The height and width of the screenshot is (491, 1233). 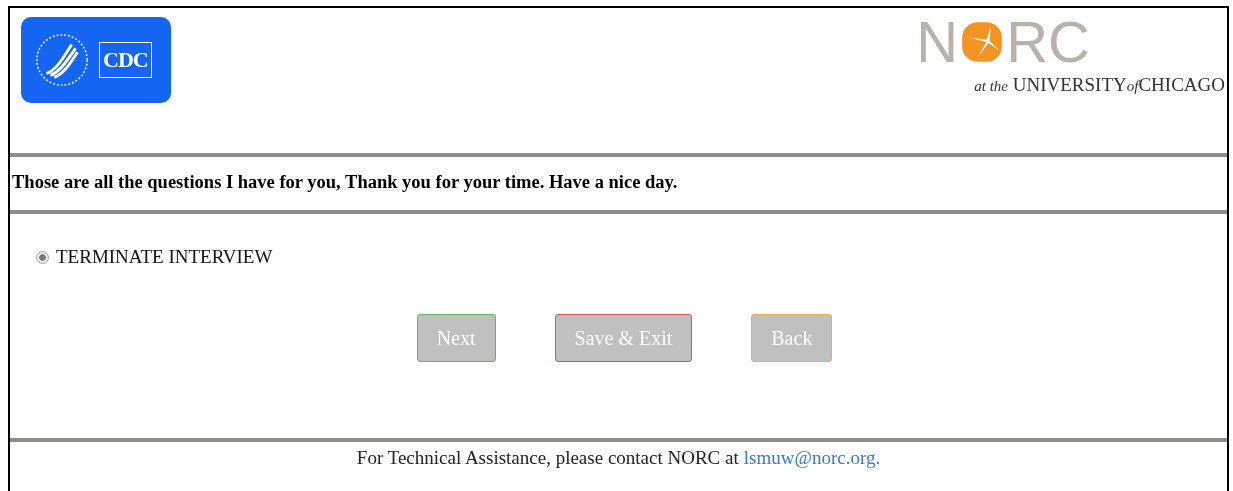 What do you see at coordinates (1048, 42) in the screenshot?
I see `norc-wordmark-end: RC` at bounding box center [1048, 42].